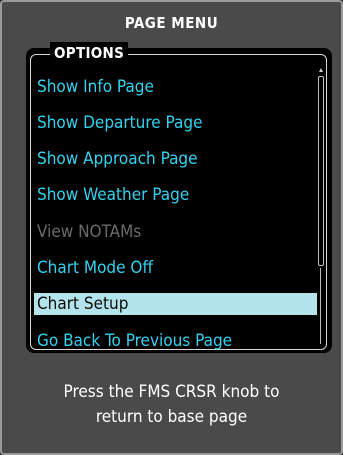 This screenshot has height=455, width=343. Describe the element at coordinates (171, 392) in the screenshot. I see `instruction-line-1: Press the FMS CRSR knob to` at that location.